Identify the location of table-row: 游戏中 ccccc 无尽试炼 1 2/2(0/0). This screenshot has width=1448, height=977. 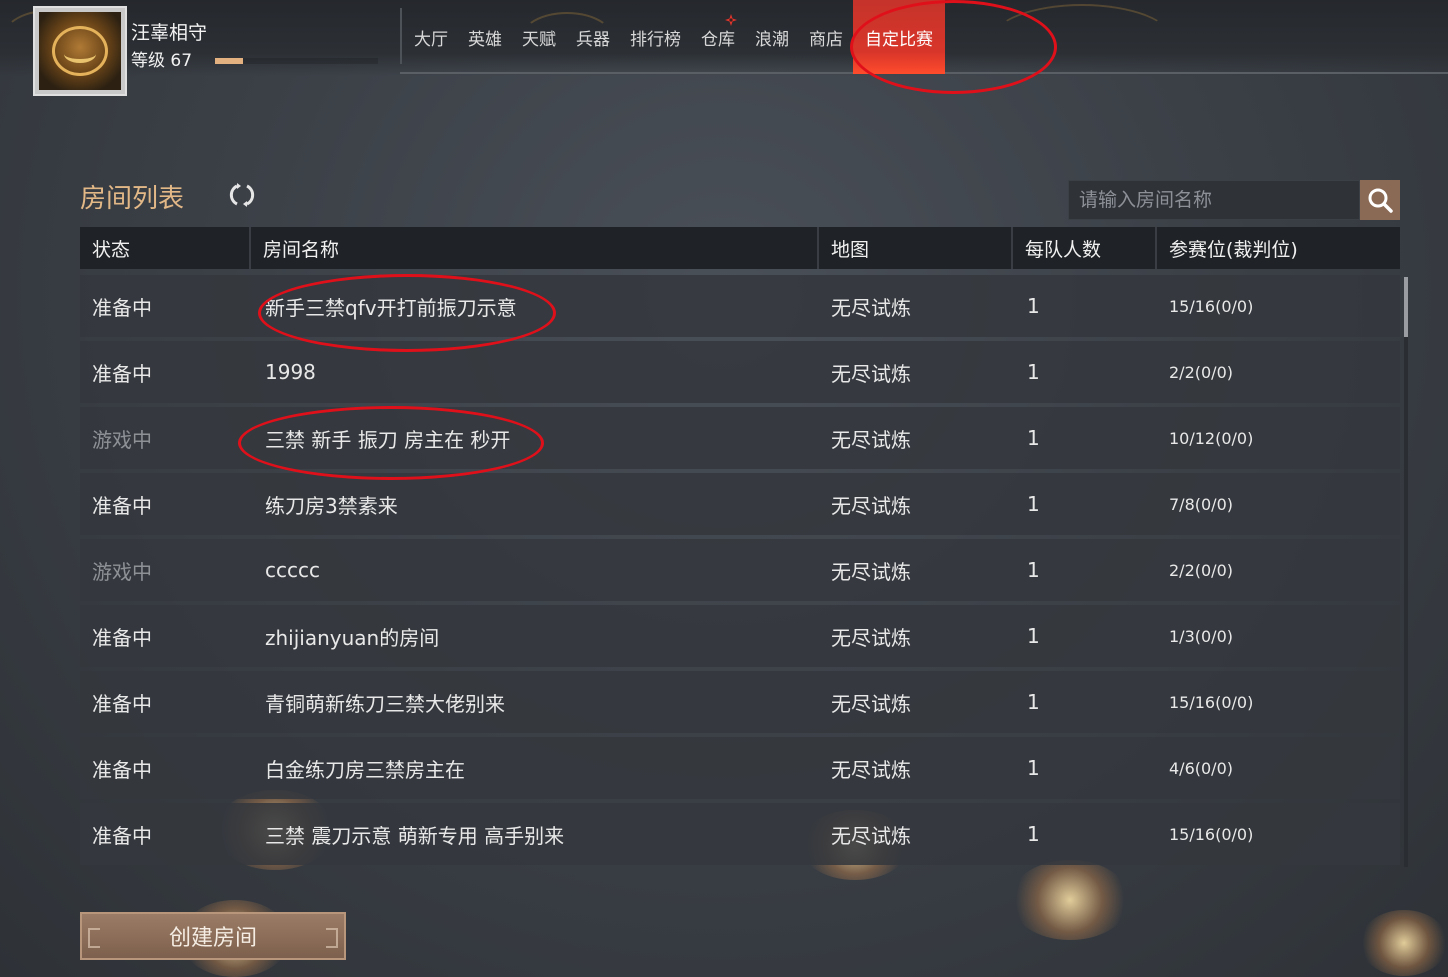
(740, 570).